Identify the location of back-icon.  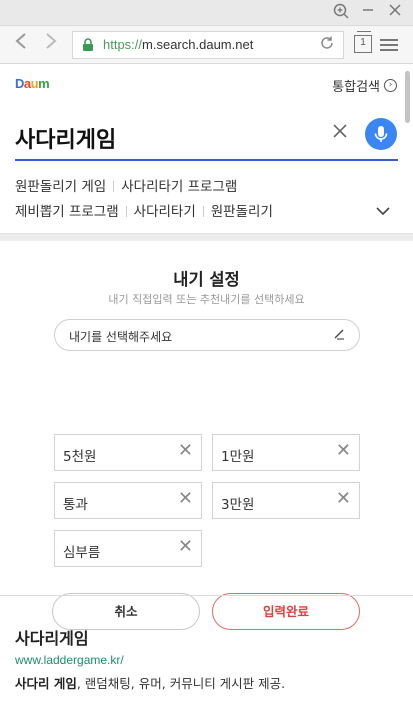
(21, 45).